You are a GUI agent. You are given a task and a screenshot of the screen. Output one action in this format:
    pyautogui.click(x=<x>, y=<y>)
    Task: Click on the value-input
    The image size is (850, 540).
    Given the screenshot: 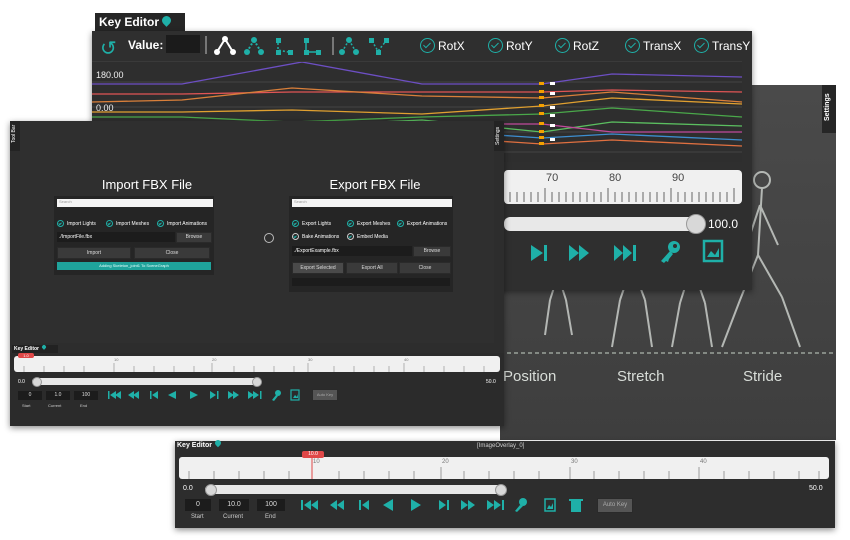 What is the action you would take?
    pyautogui.click(x=183, y=44)
    